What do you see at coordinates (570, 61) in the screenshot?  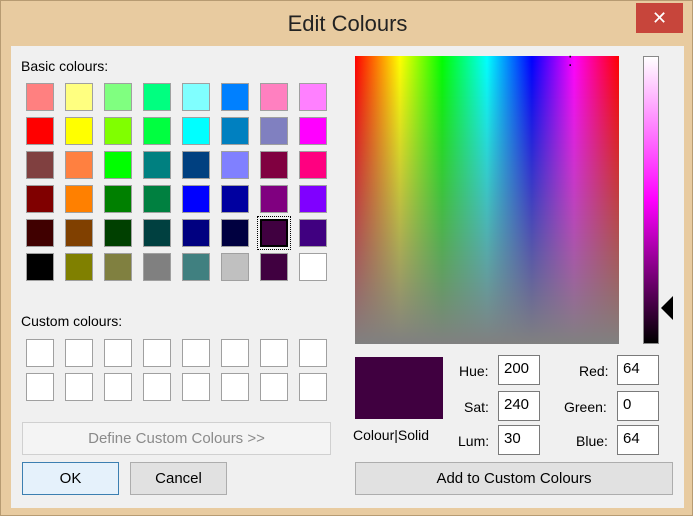 I see `crosshair-icon: ⁚` at bounding box center [570, 61].